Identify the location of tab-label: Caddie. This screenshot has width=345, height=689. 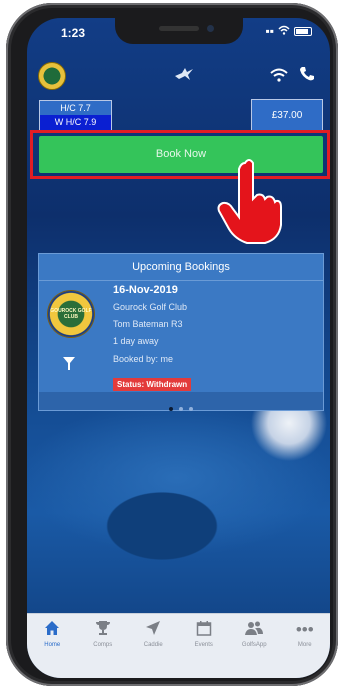
(153, 645).